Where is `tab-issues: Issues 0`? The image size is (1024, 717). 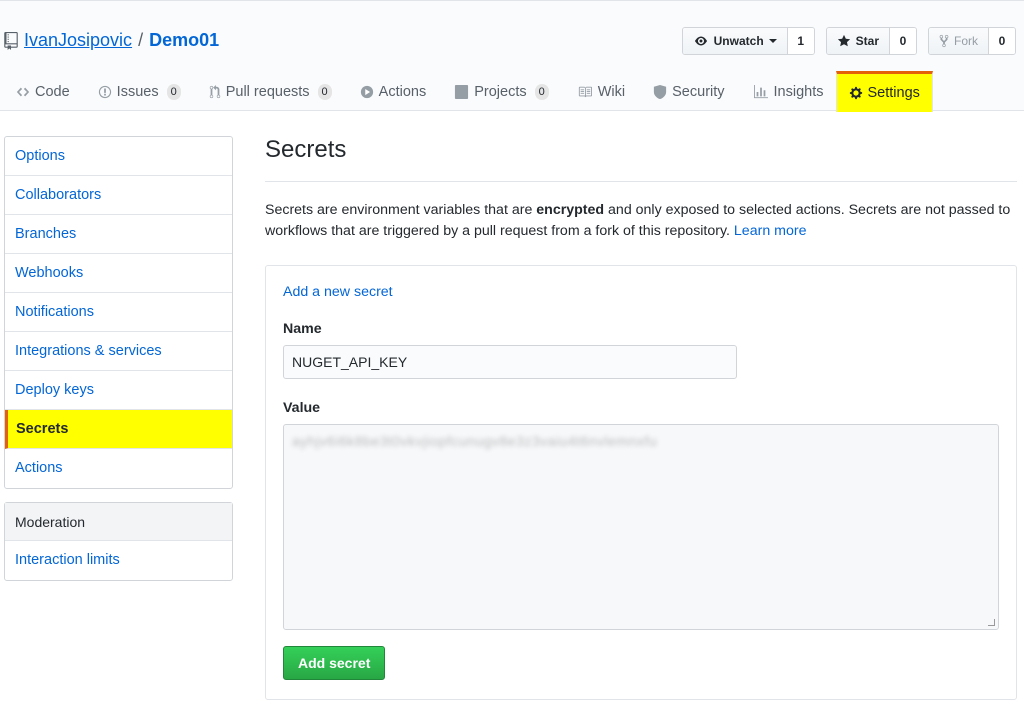 tab-issues: Issues 0 is located at coordinates (137, 91).